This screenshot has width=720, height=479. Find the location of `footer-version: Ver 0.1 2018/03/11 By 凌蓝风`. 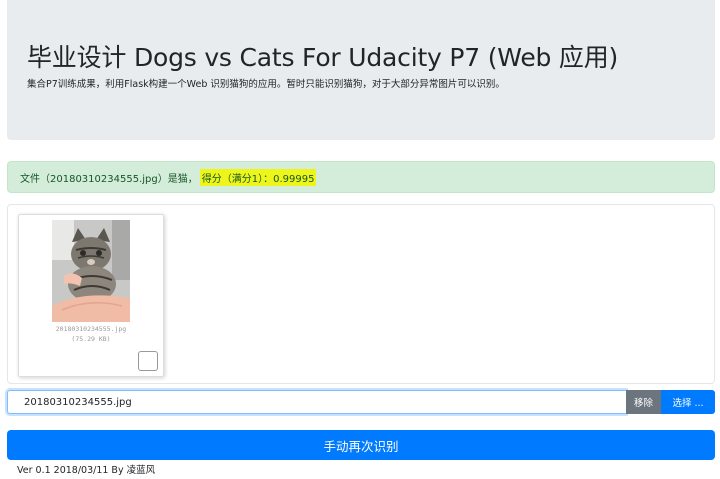

footer-version: Ver 0.1 2018/03/11 By 凌蓝风 is located at coordinates (86, 470).